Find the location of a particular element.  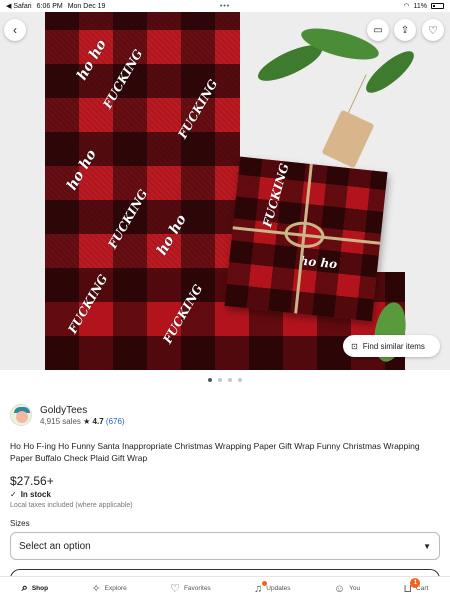

sizes-select-value: Select an option is located at coordinates (55, 546).